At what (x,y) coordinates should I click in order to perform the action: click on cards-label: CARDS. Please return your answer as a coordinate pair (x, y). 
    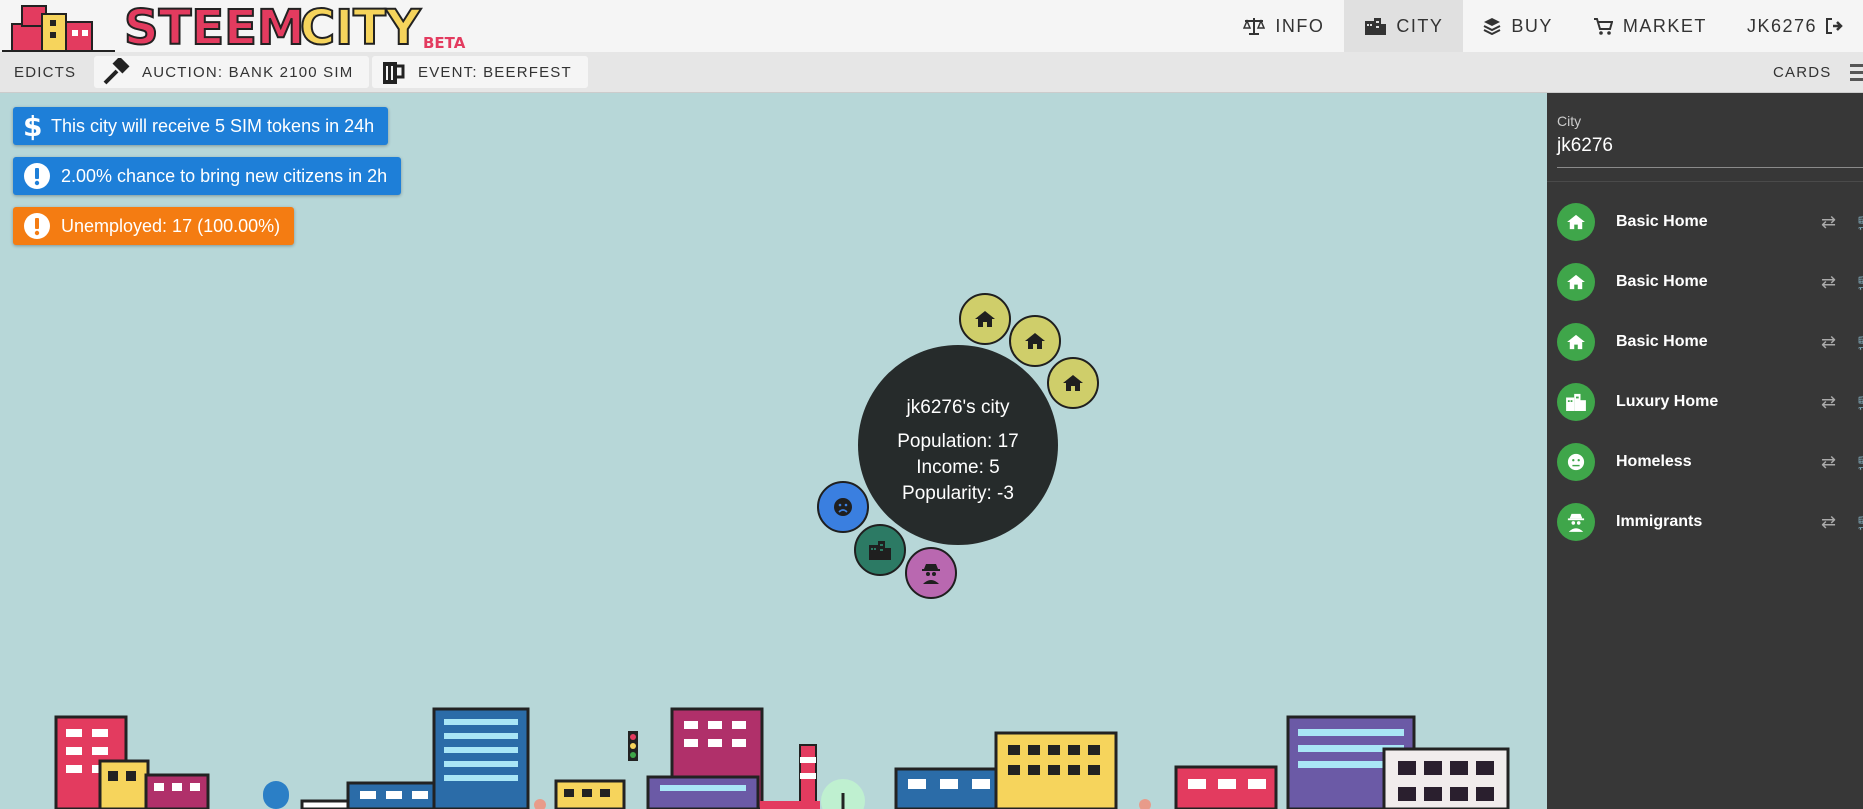
    Looking at the image, I should click on (1802, 72).